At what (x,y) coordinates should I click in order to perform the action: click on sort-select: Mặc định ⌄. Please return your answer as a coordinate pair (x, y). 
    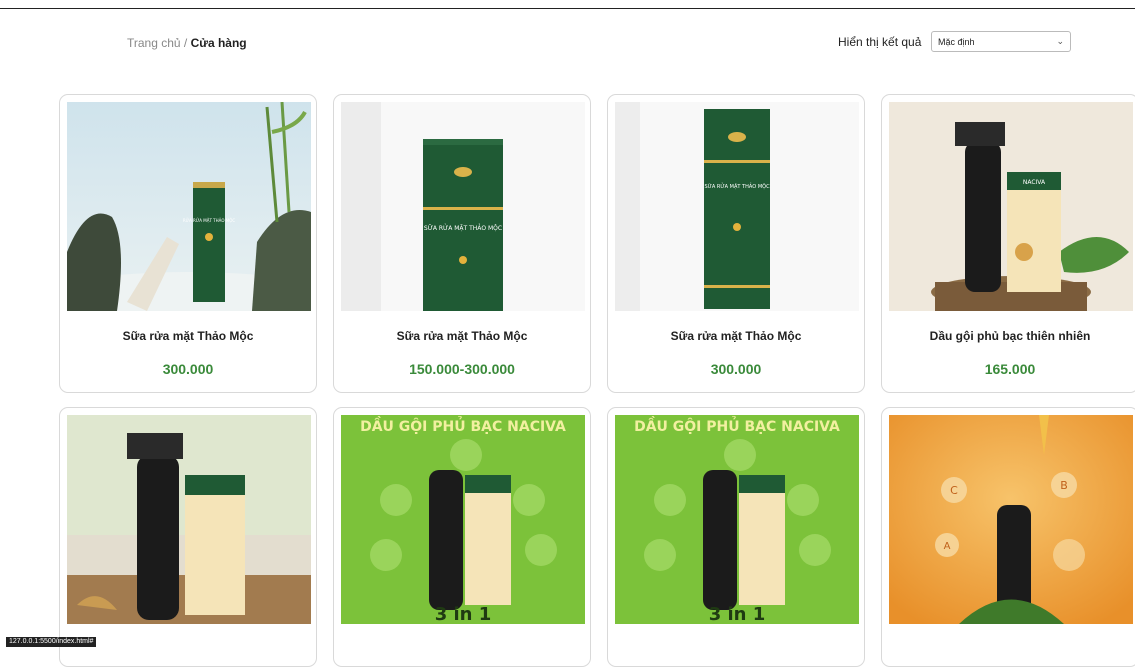
    Looking at the image, I should click on (1001, 41).